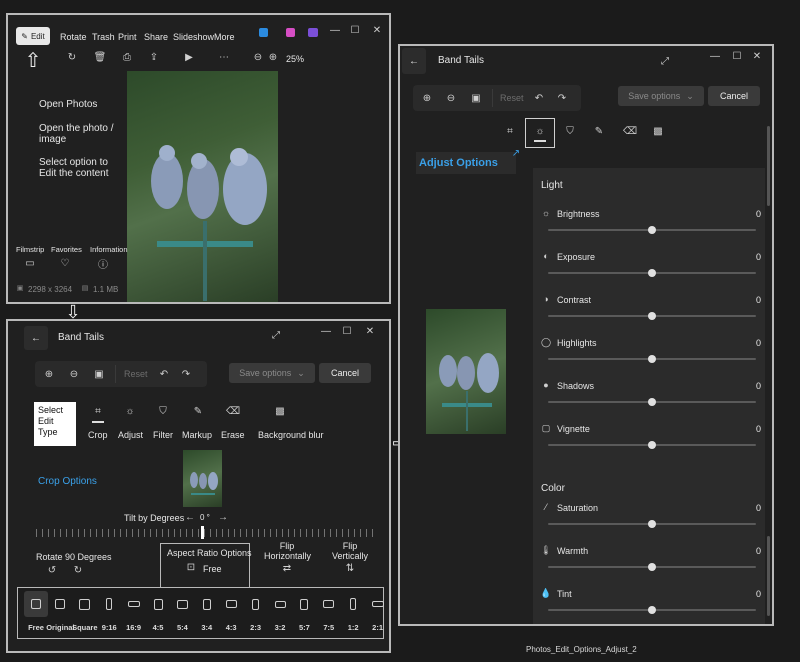  Describe the element at coordinates (570, 131) in the screenshot. I see `tab-filter-icon: ⛉` at that location.